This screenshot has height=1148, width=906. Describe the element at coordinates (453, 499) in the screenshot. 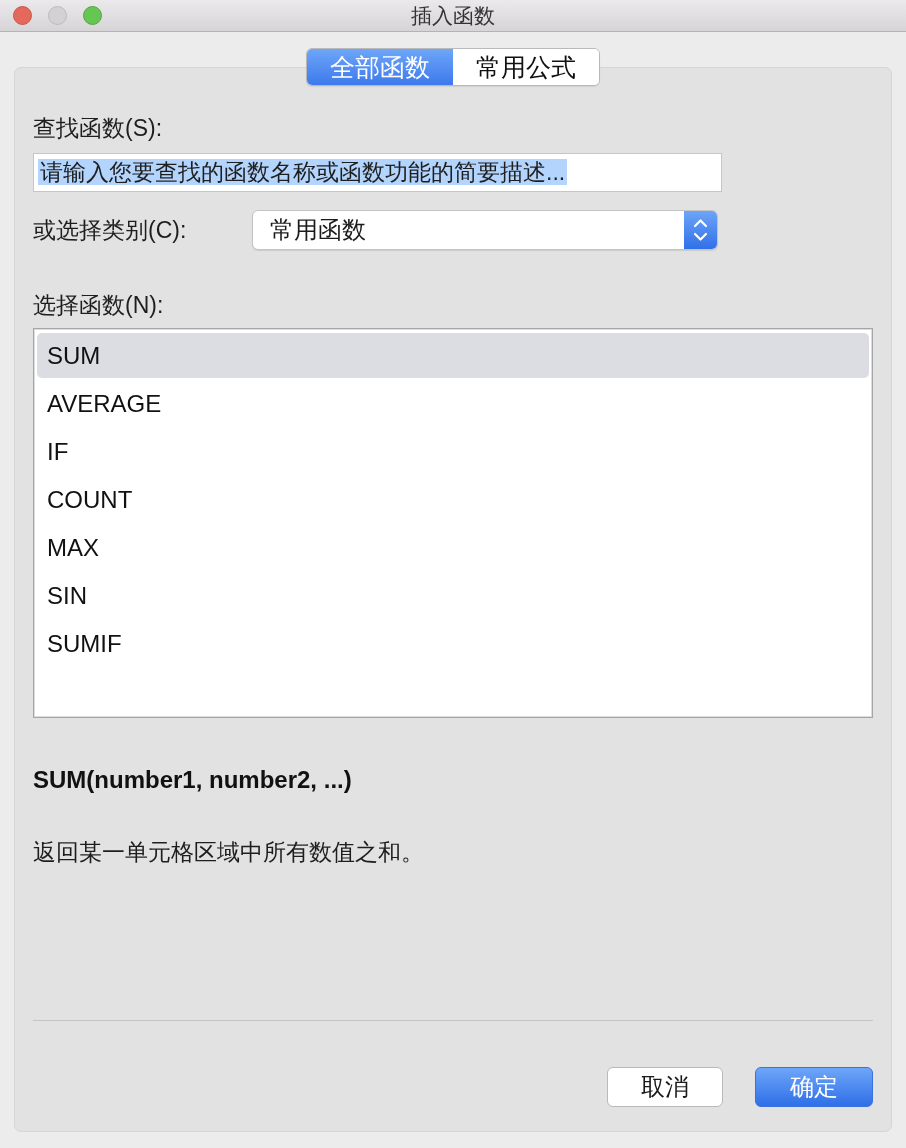

I see `list-item: COUNT` at that location.